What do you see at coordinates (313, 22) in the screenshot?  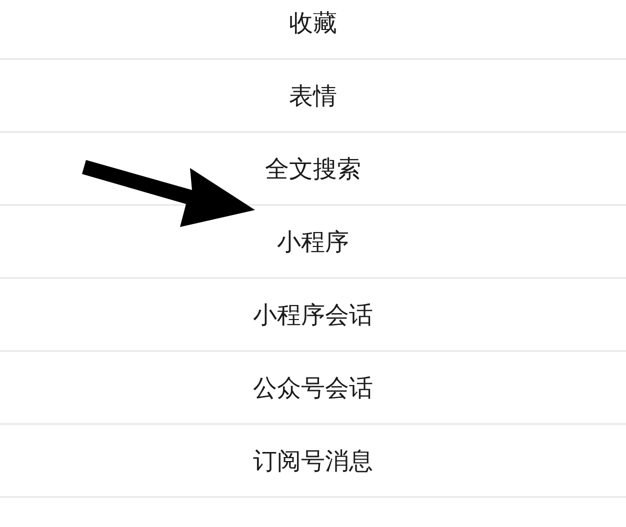 I see `menu-item: 收藏` at bounding box center [313, 22].